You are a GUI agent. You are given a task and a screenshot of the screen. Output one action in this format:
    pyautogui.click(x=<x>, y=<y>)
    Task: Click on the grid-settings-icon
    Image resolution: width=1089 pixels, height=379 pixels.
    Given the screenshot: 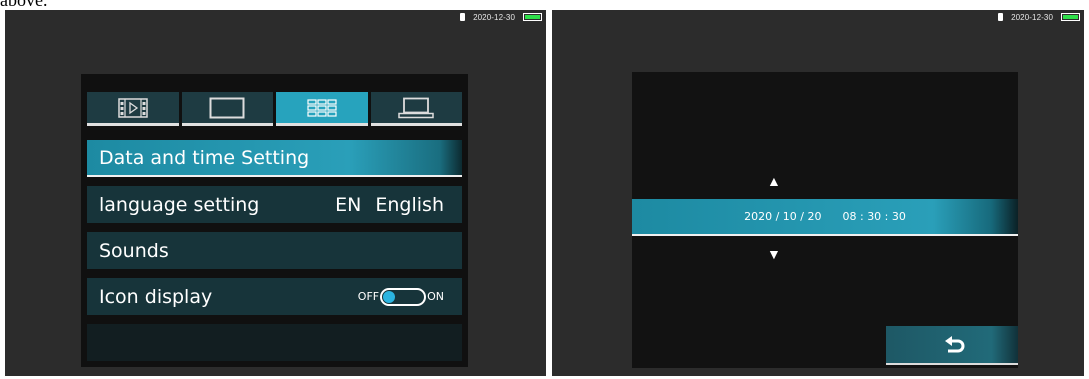 What is the action you would take?
    pyautogui.click(x=322, y=107)
    